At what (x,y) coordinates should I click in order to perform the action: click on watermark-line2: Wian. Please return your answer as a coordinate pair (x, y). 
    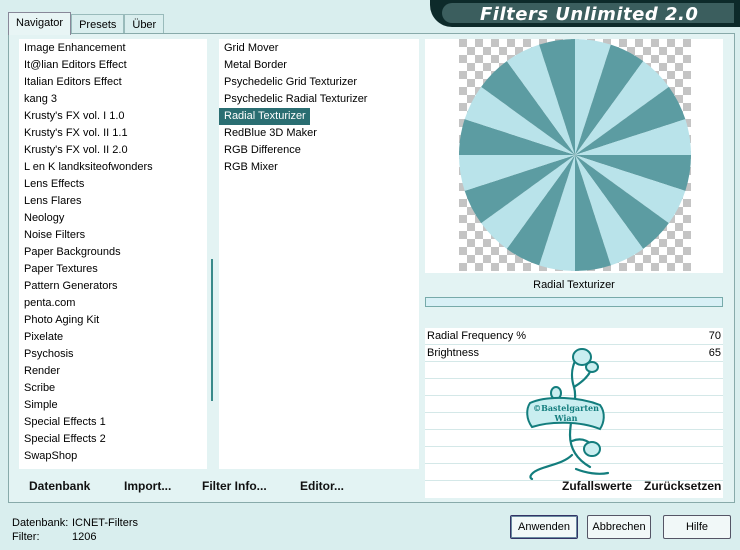
    Looking at the image, I should click on (566, 418).